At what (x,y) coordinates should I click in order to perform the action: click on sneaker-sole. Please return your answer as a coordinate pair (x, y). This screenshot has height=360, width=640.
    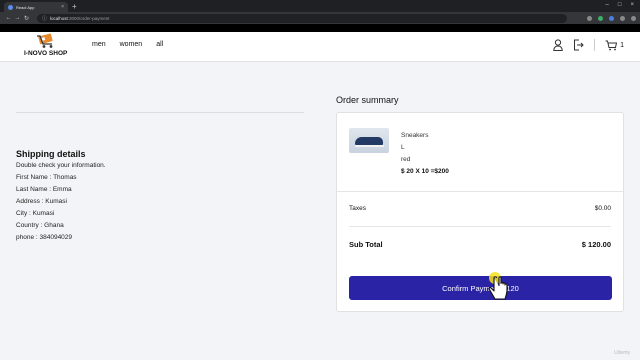
    Looking at the image, I should click on (369, 146).